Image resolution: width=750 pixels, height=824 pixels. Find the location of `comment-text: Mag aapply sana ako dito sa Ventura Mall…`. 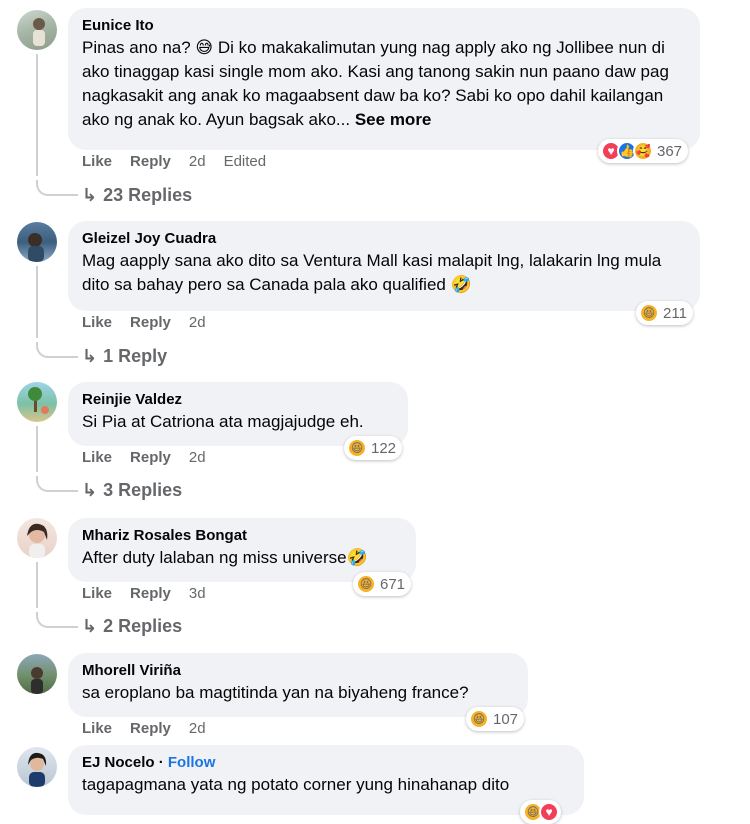

comment-text: Mag aapply sana ako dito sa Ventura Mall… is located at coordinates (372, 272).